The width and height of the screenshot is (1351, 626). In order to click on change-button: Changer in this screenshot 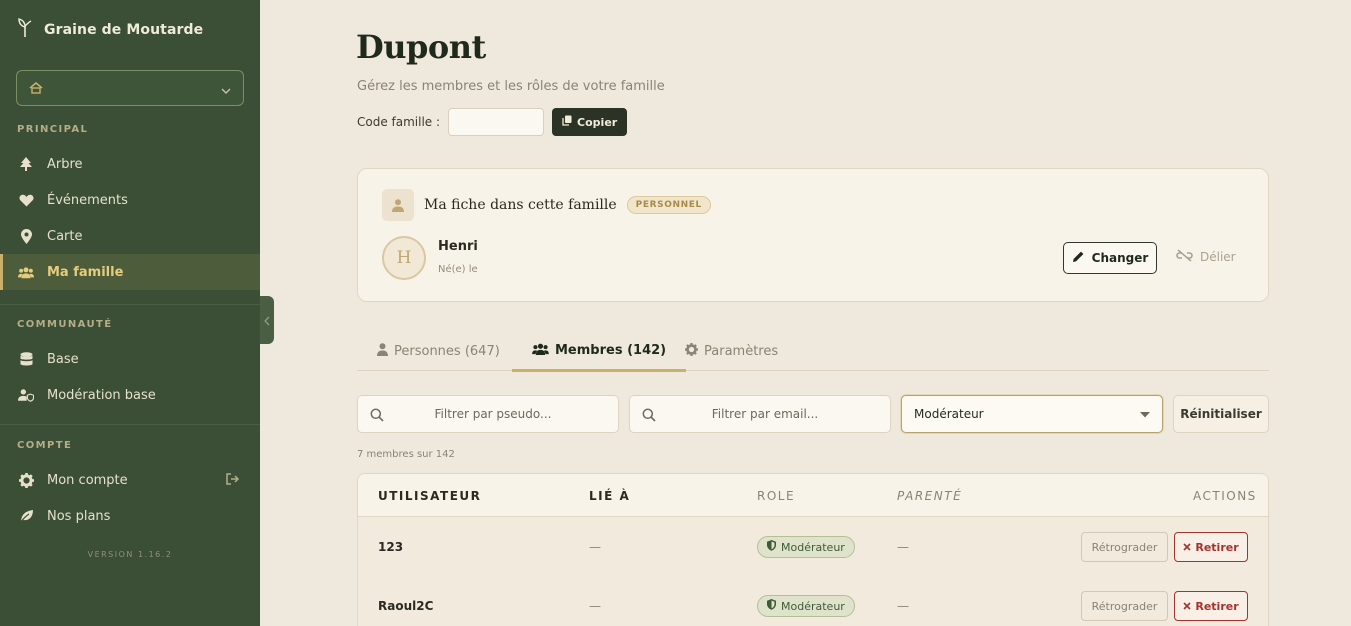, I will do `click(1110, 258)`.